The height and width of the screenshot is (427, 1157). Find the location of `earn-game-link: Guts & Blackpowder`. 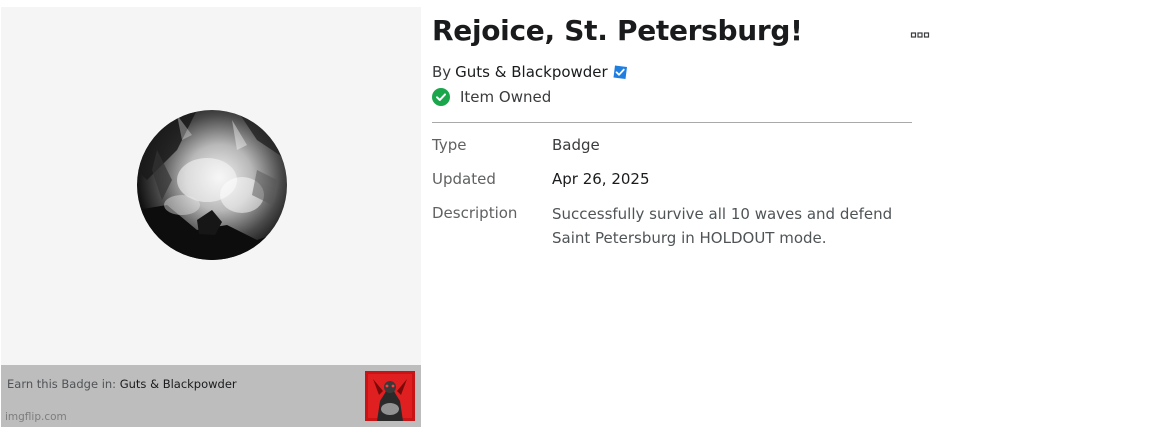

earn-game-link: Guts & Blackpowder is located at coordinates (178, 384).